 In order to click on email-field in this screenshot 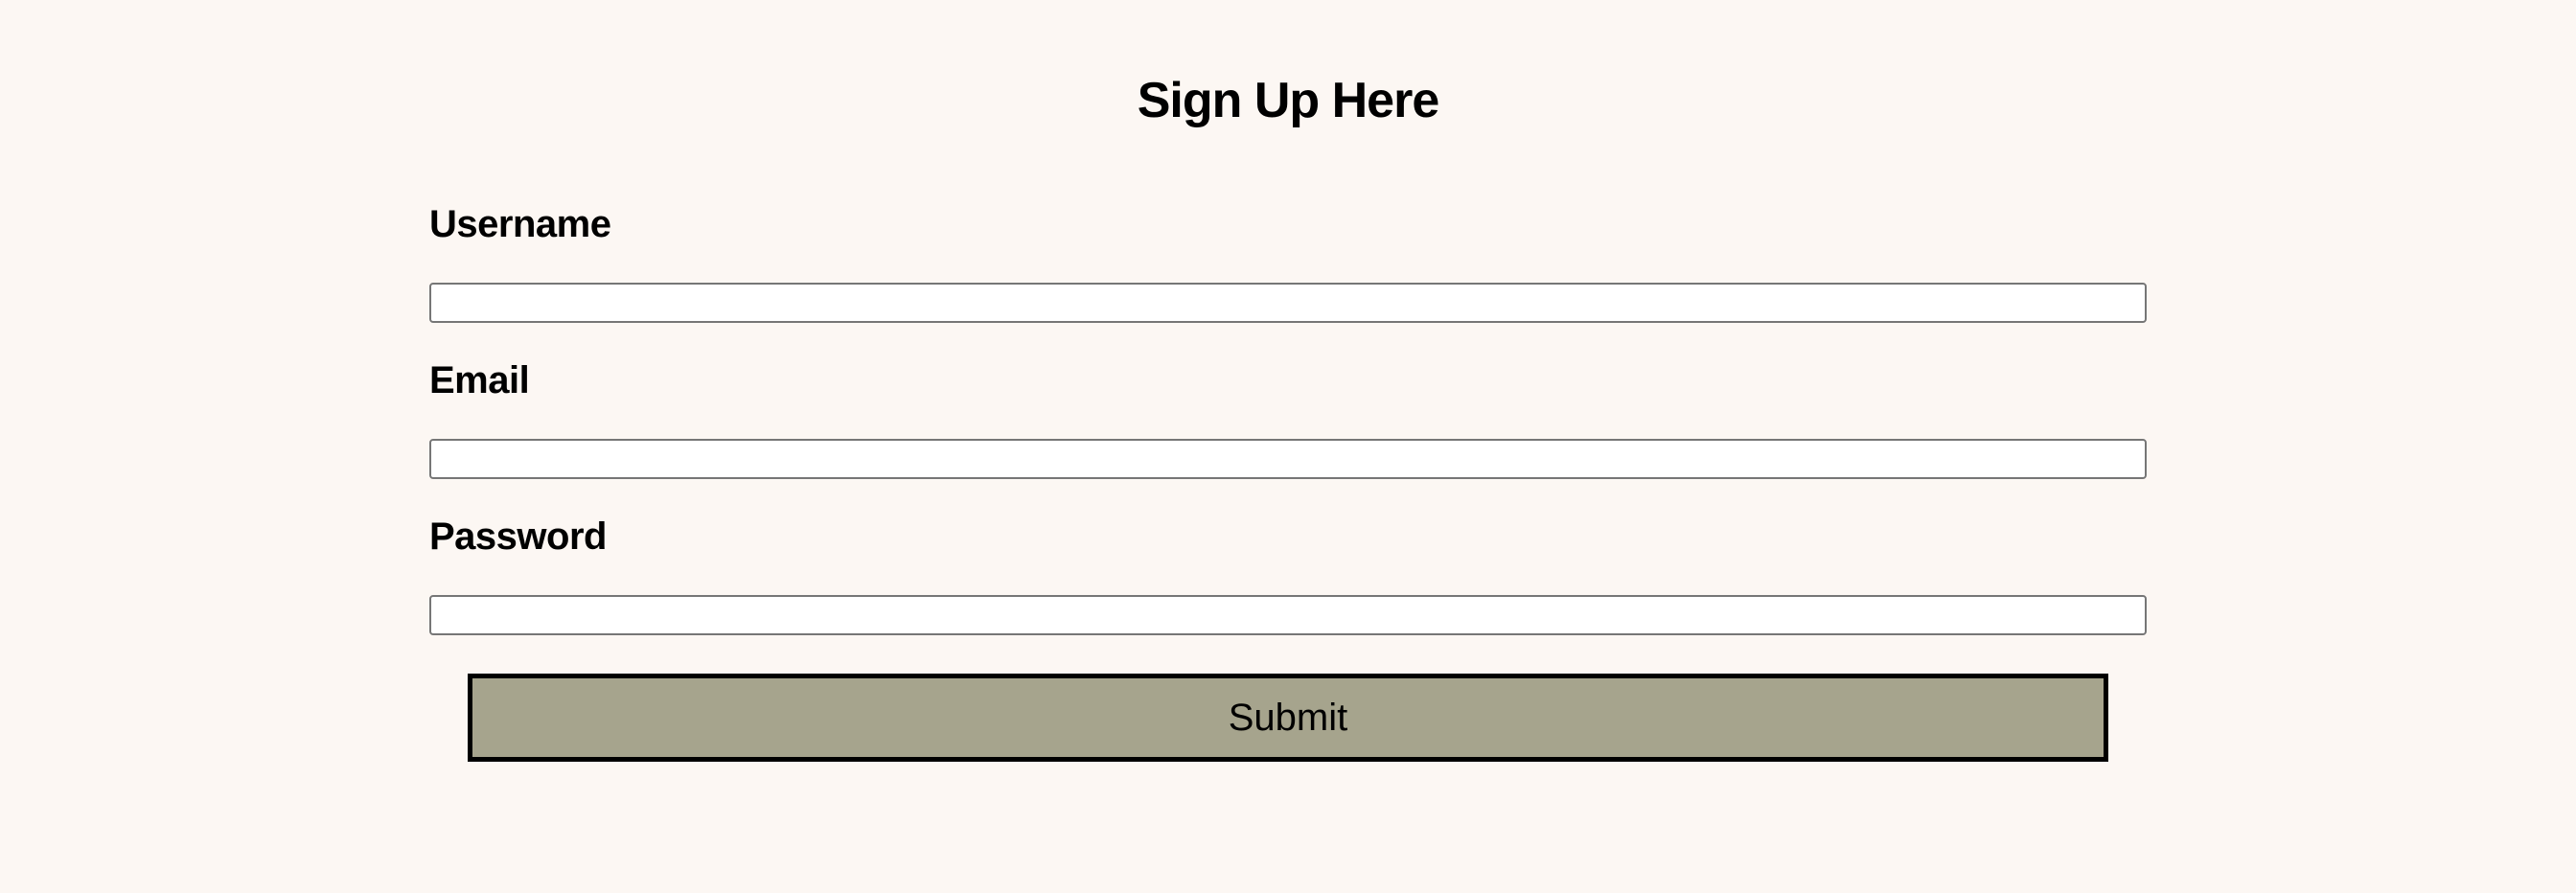, I will do `click(1288, 459)`.